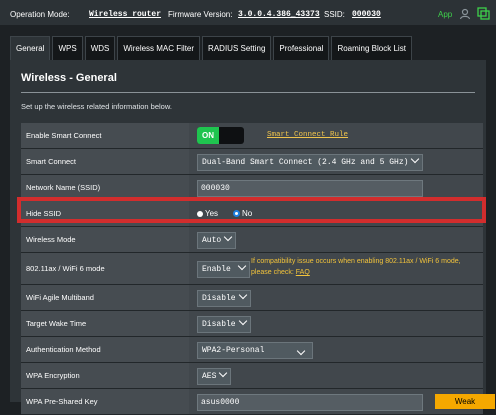 Image resolution: width=496 pixels, height=415 pixels. What do you see at coordinates (366, 14) in the screenshot?
I see `ssid-link: 000030` at bounding box center [366, 14].